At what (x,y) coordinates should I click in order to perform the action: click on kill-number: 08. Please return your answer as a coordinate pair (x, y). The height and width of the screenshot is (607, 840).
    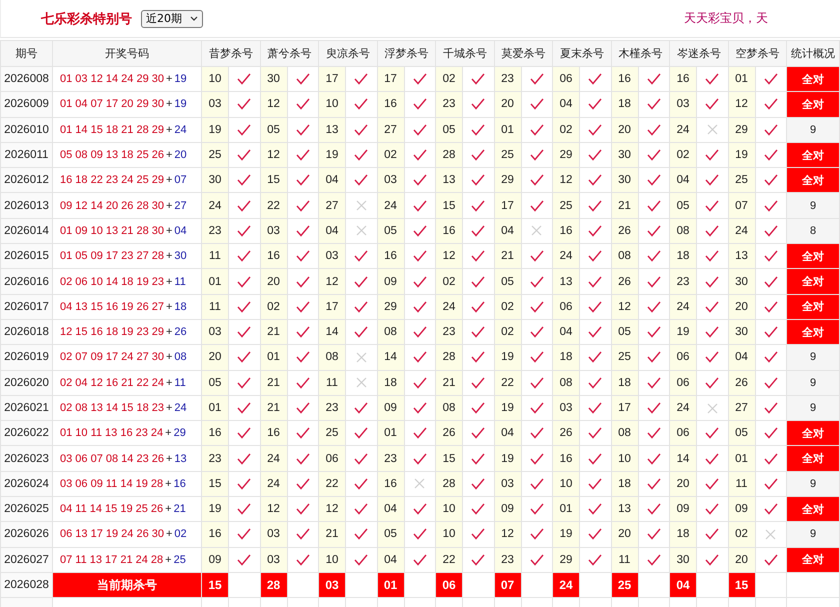
    Looking at the image, I should click on (390, 332).